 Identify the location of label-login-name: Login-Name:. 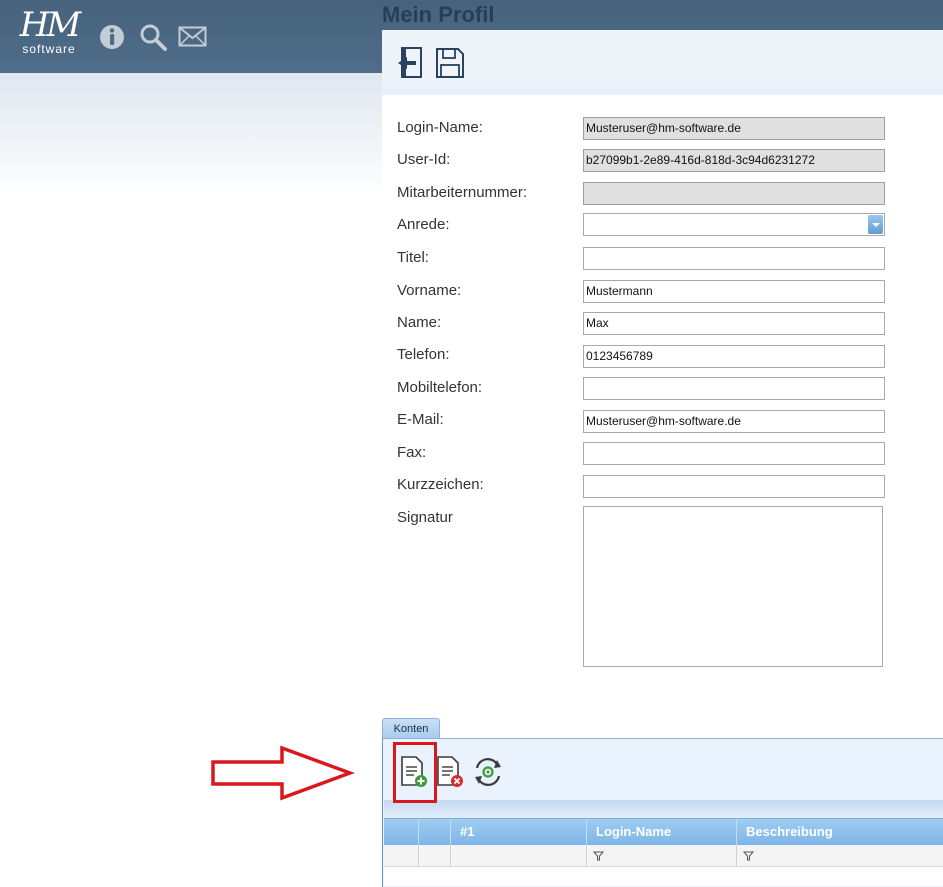
(440, 127).